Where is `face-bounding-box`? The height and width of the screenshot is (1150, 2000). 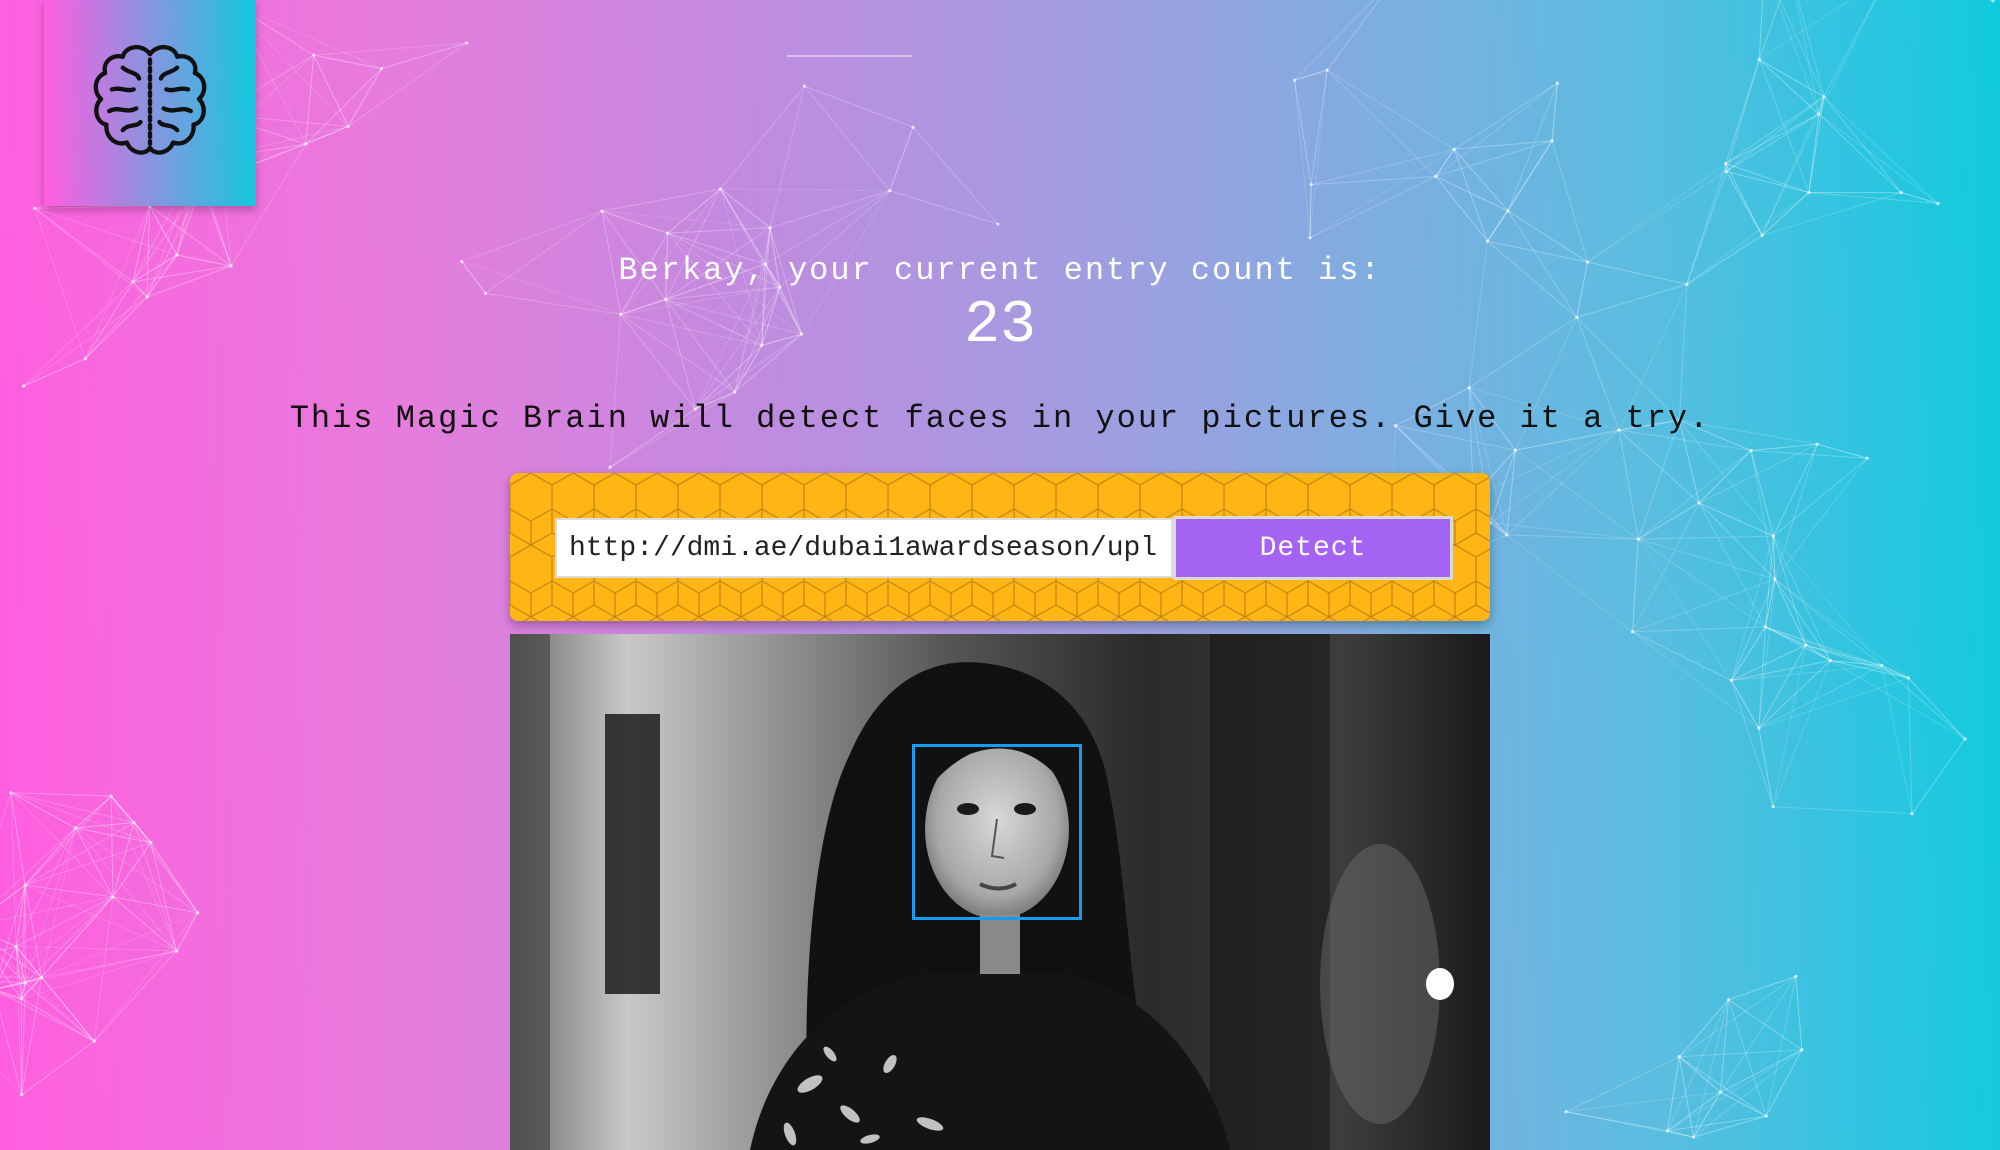
face-bounding-box is located at coordinates (997, 832).